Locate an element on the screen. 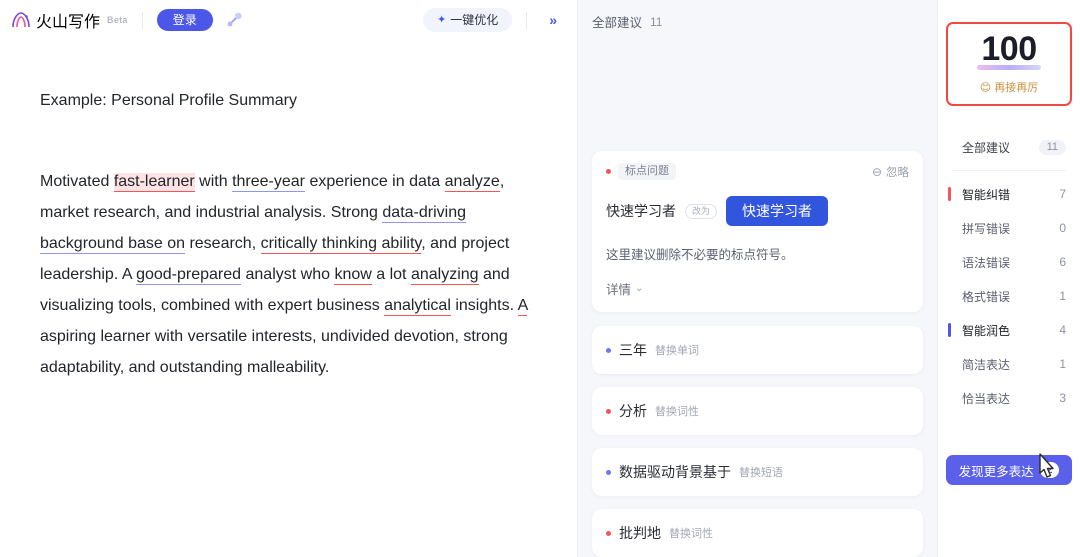 Image resolution: width=1080 pixels, height=557 pixels. text-run: with is located at coordinates (213, 181).